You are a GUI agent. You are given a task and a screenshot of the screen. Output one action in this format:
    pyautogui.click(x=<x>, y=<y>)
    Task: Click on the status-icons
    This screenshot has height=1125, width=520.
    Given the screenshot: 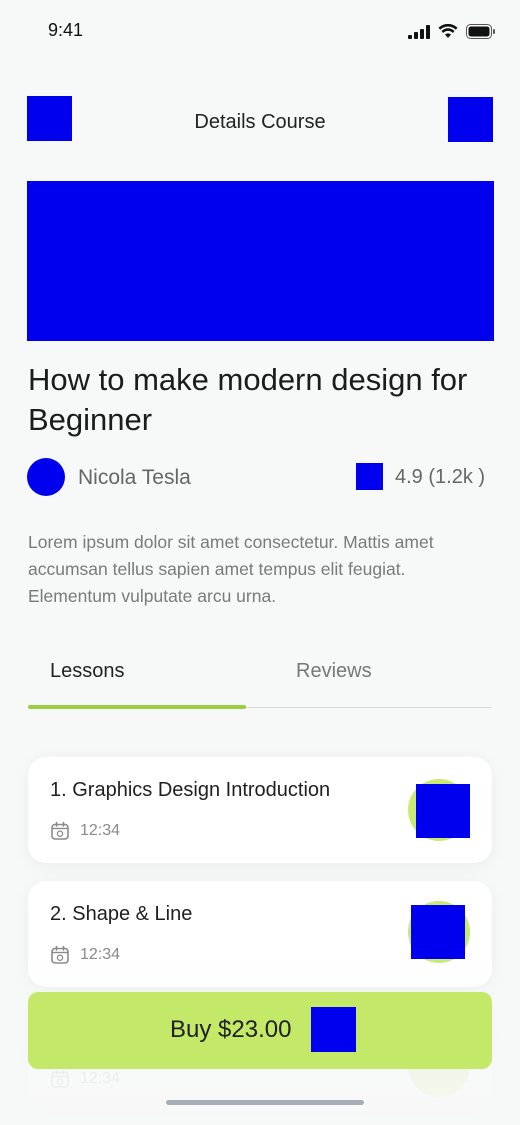 What is the action you would take?
    pyautogui.click(x=452, y=31)
    